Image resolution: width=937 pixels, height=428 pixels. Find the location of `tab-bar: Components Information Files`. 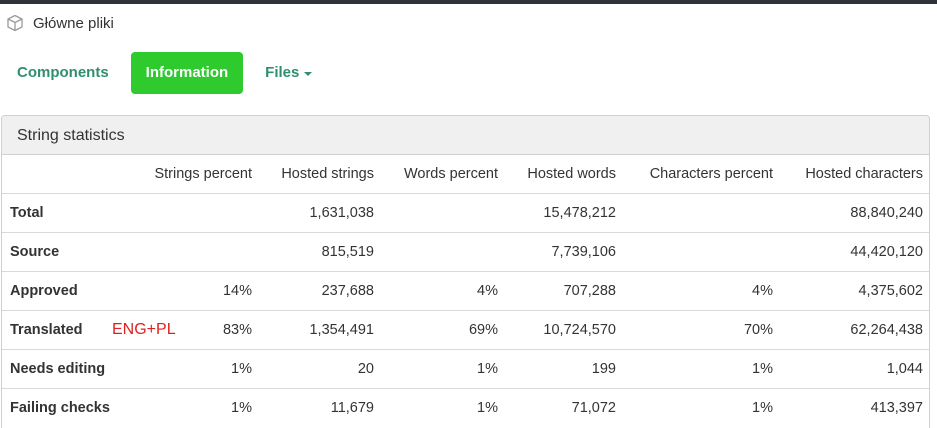

tab-bar: Components Information Files is located at coordinates (156, 73).